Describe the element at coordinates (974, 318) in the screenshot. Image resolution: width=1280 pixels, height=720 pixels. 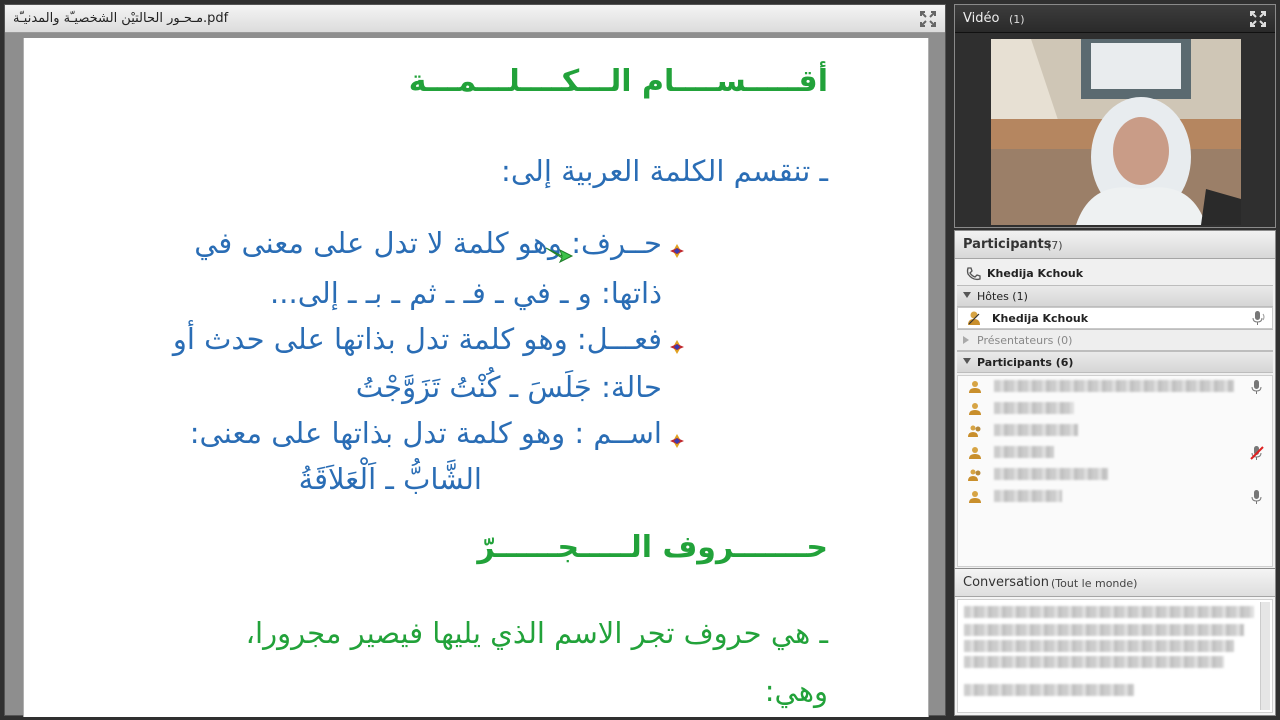
I see `host-user-icon` at that location.